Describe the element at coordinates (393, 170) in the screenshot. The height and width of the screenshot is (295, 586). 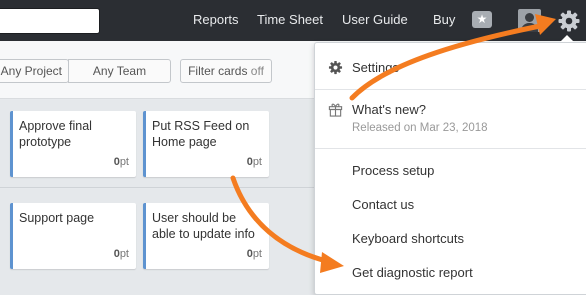
I see `menu-item-label: Process setup` at that location.